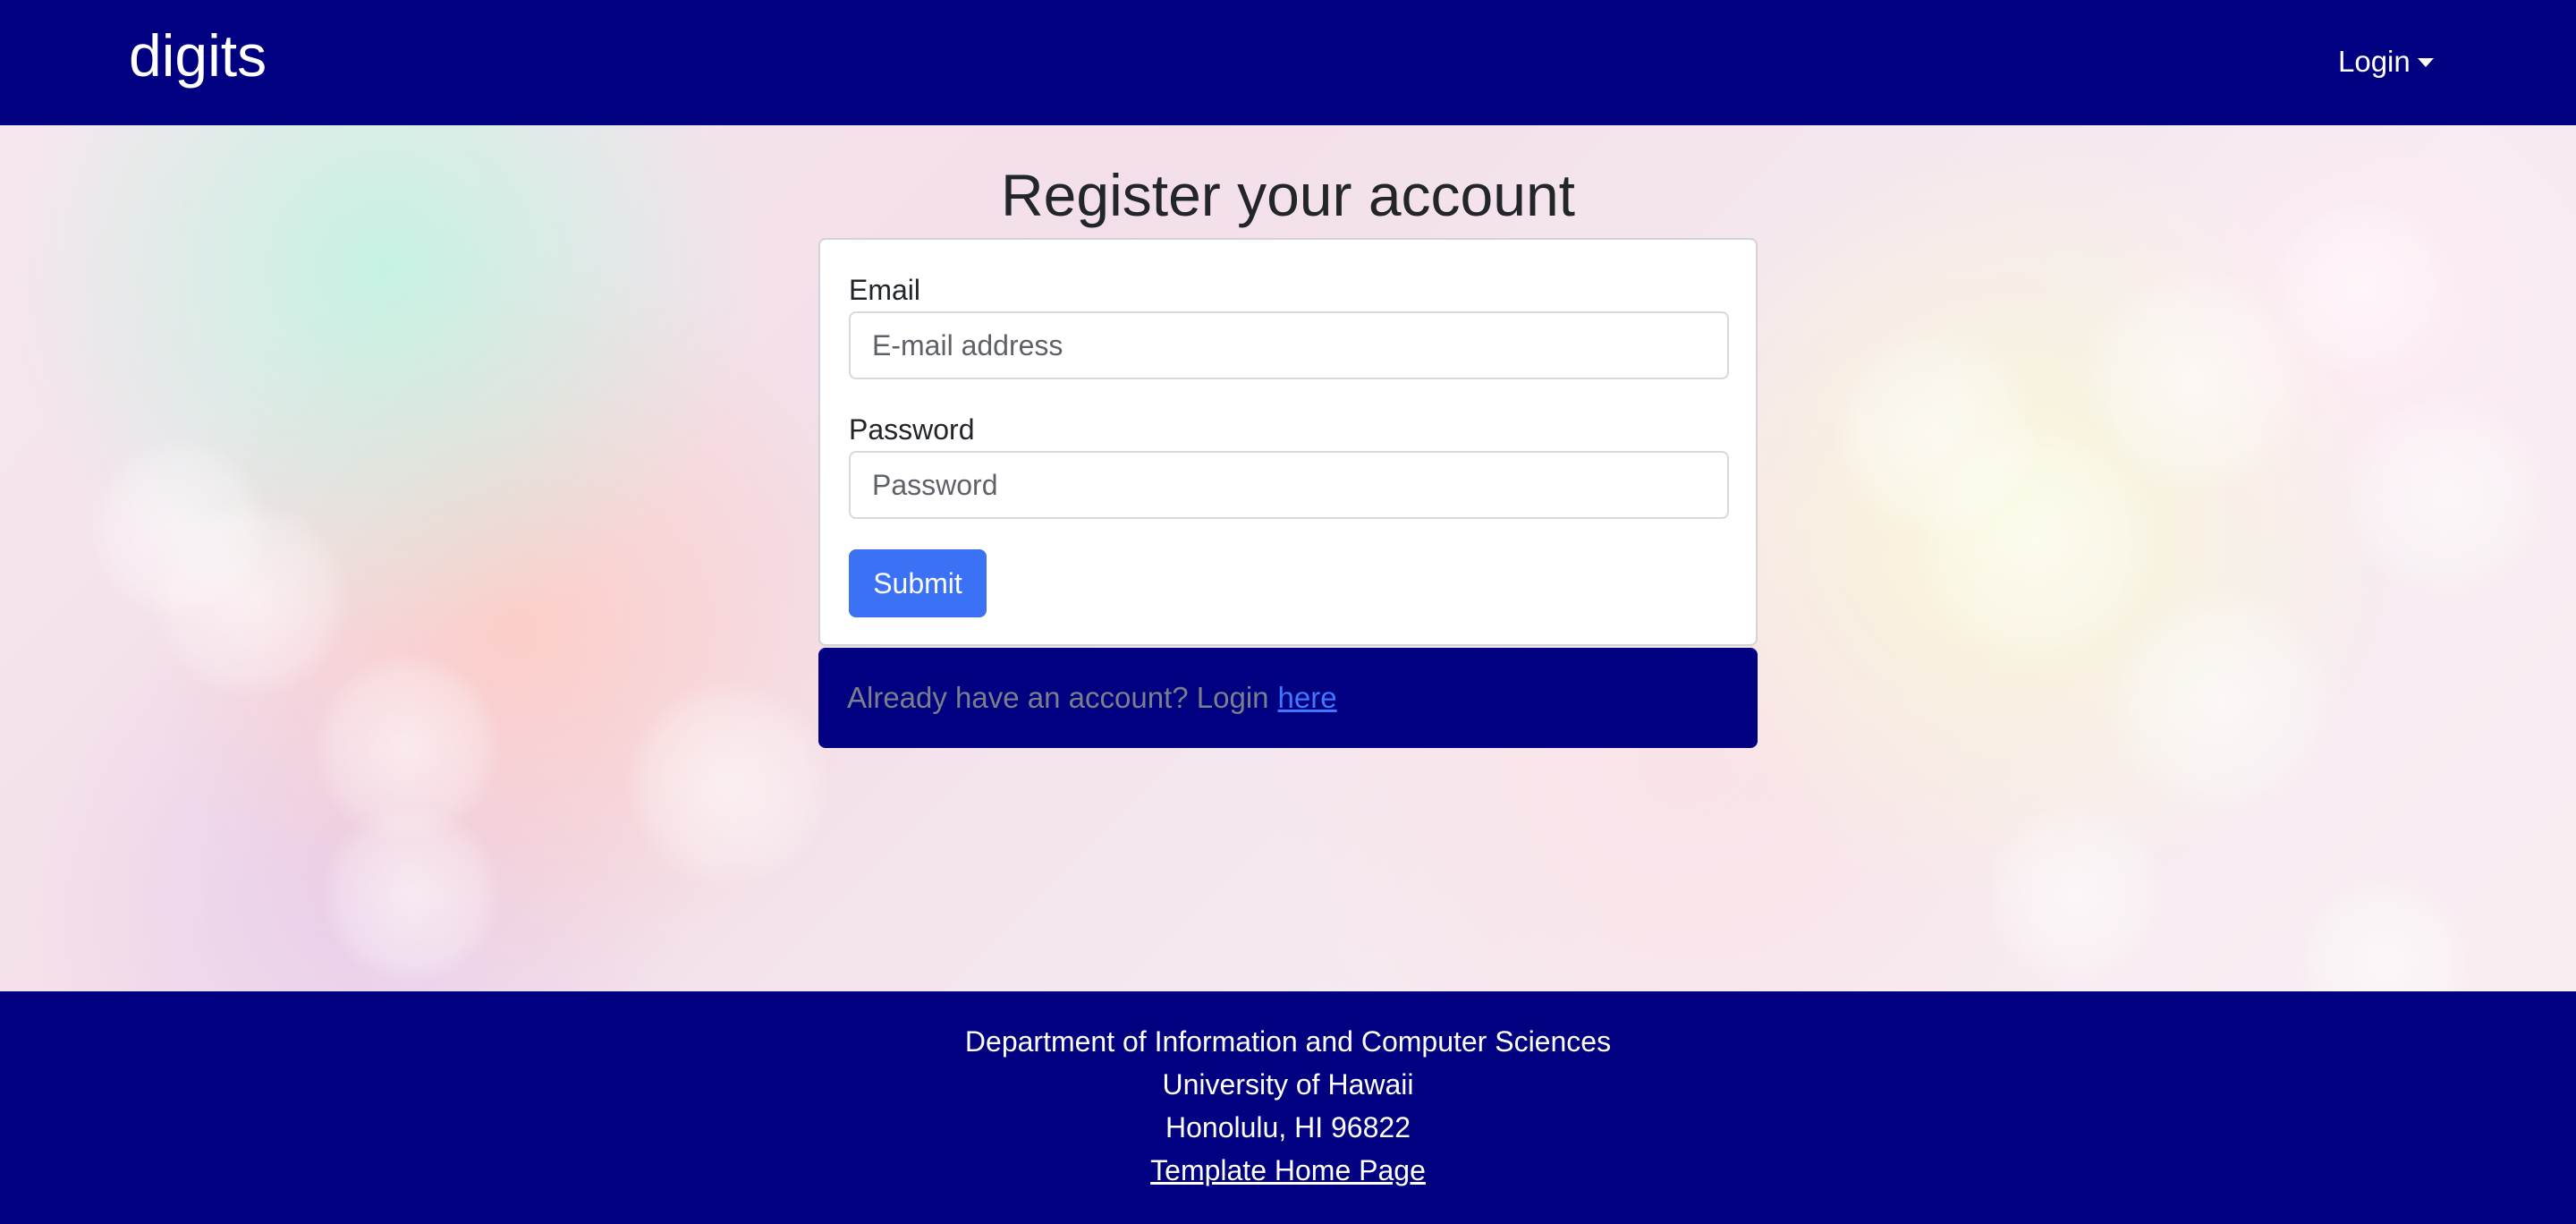 The height and width of the screenshot is (1224, 2576). I want to click on login-here-link: here, so click(1307, 698).